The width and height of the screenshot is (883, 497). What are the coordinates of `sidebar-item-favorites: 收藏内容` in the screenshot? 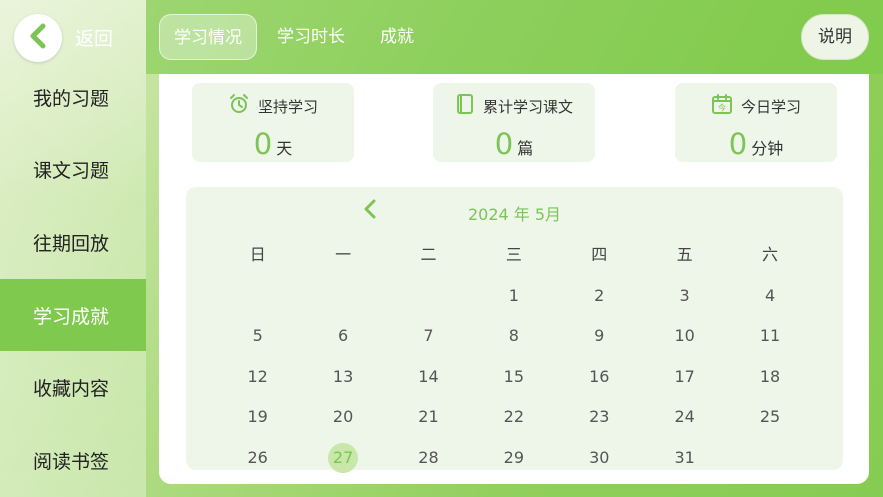 It's located at (73, 387).